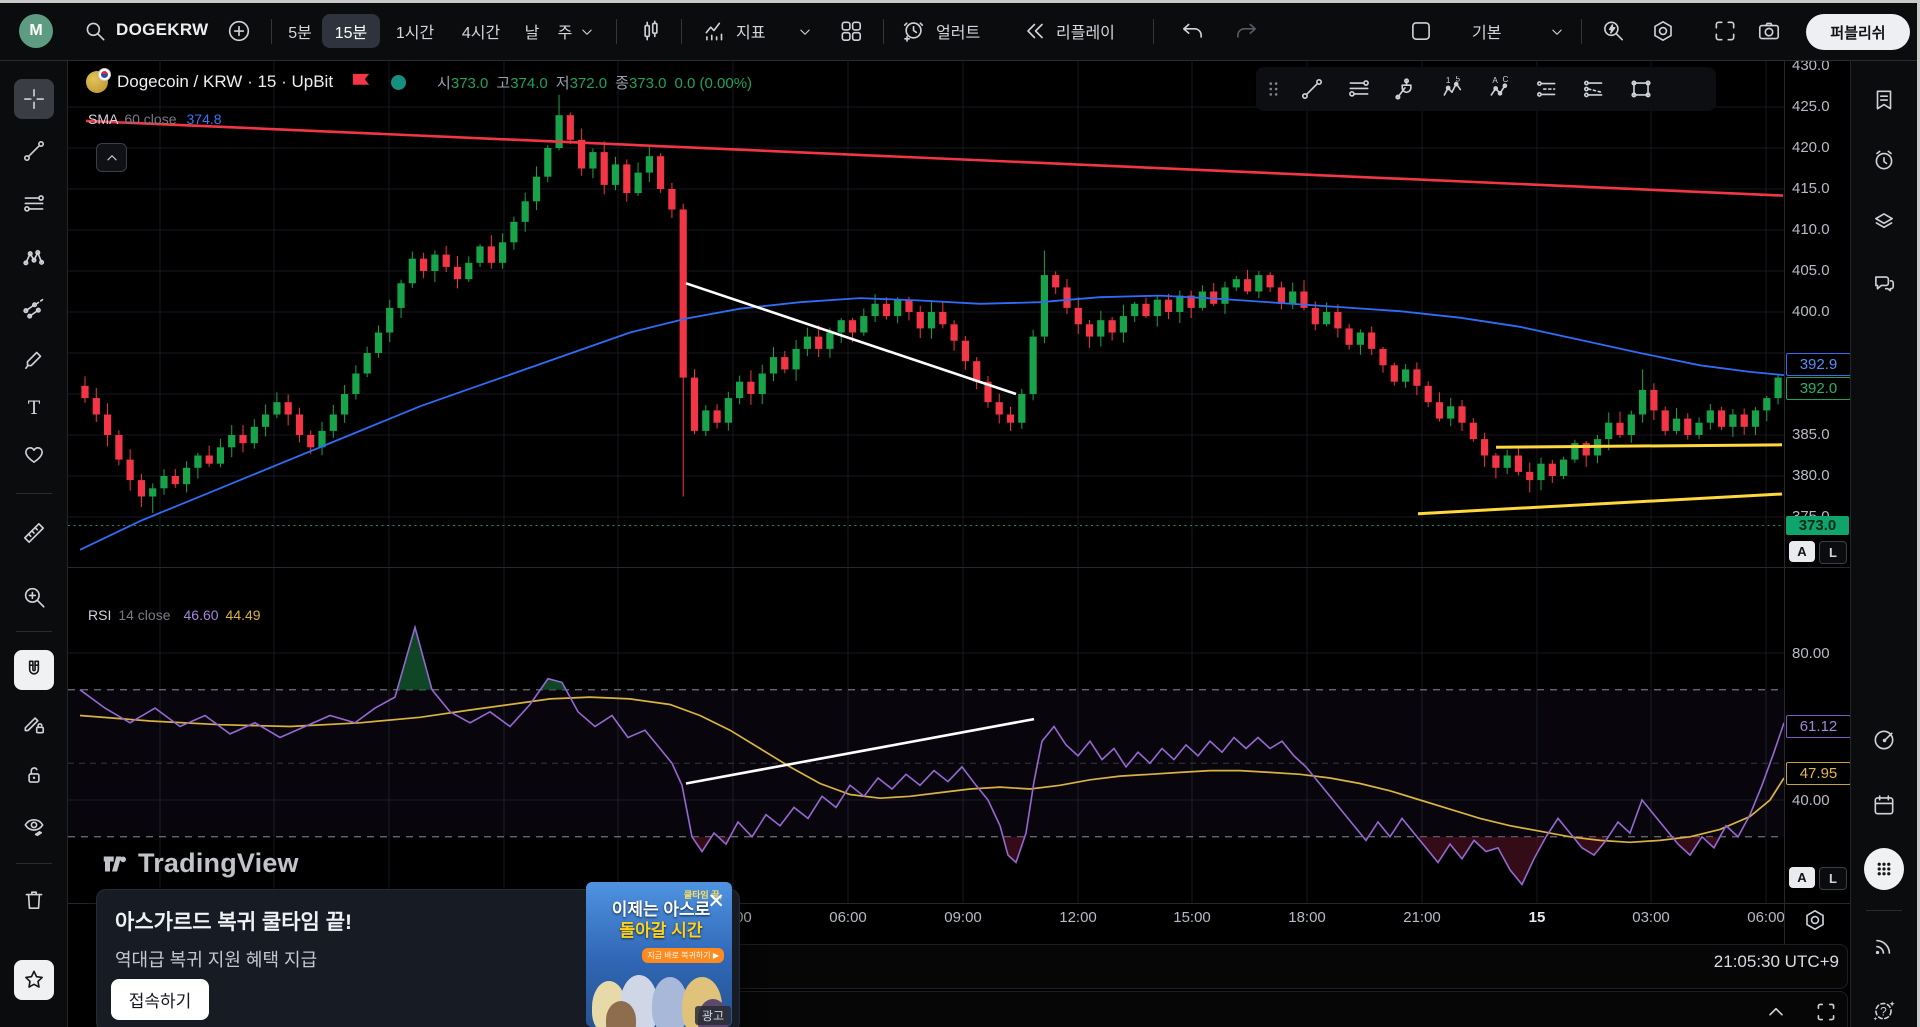  What do you see at coordinates (174, 615) in the screenshot?
I see `rsi-legend: RSI 14 close 46.60 44.49` at bounding box center [174, 615].